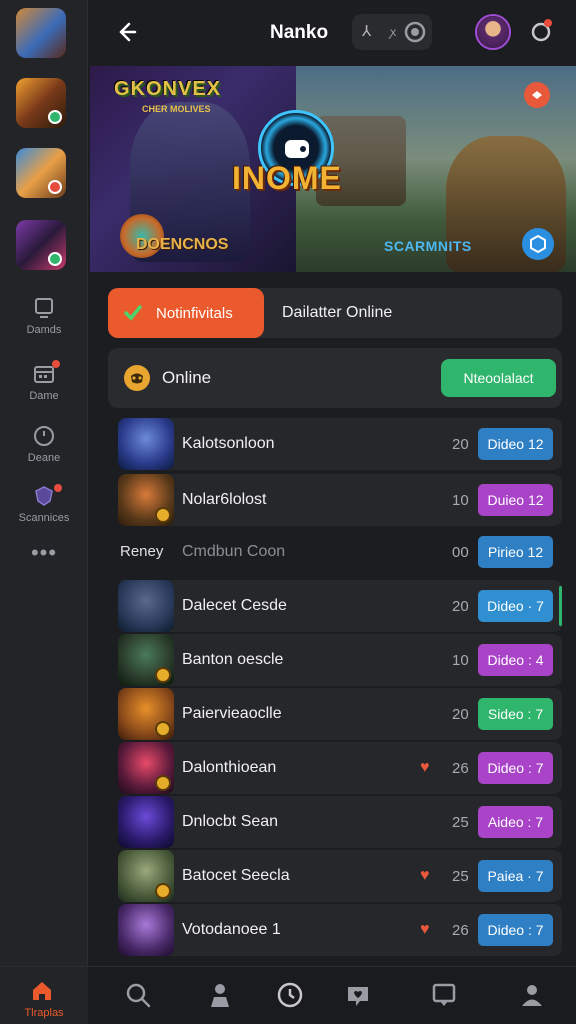 This screenshot has height=1024, width=576. Describe the element at coordinates (340, 444) in the screenshot. I see `list-item: Kalotsonloon 20 Dideo 12` at that location.